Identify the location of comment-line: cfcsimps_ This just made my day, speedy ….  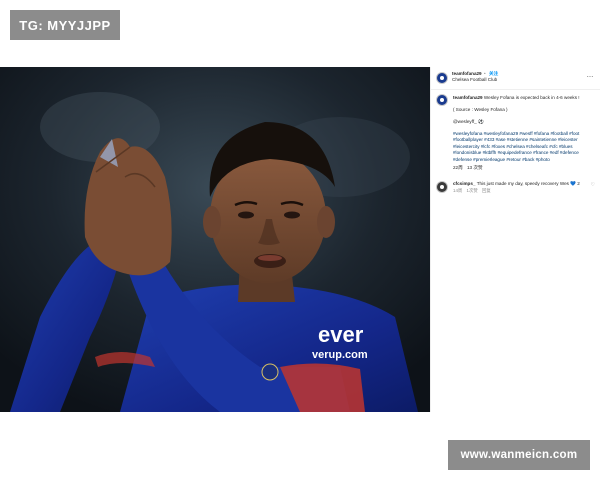
(520, 184).